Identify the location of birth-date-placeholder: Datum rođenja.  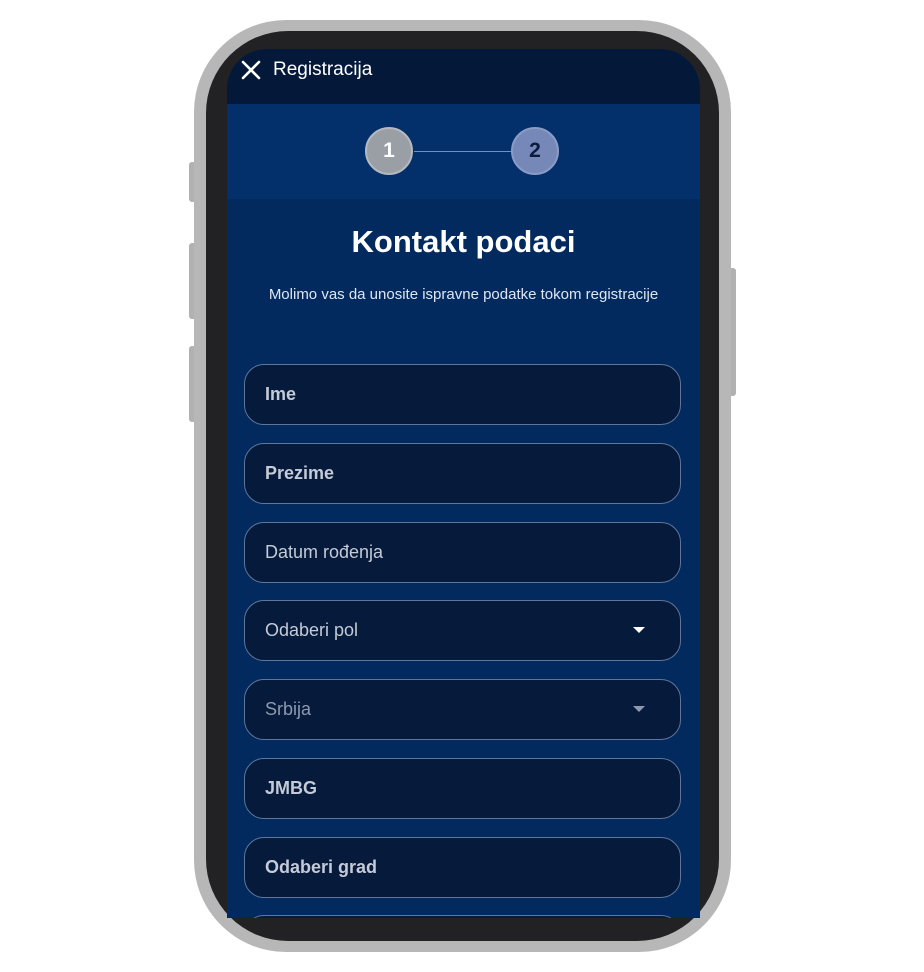
(324, 552).